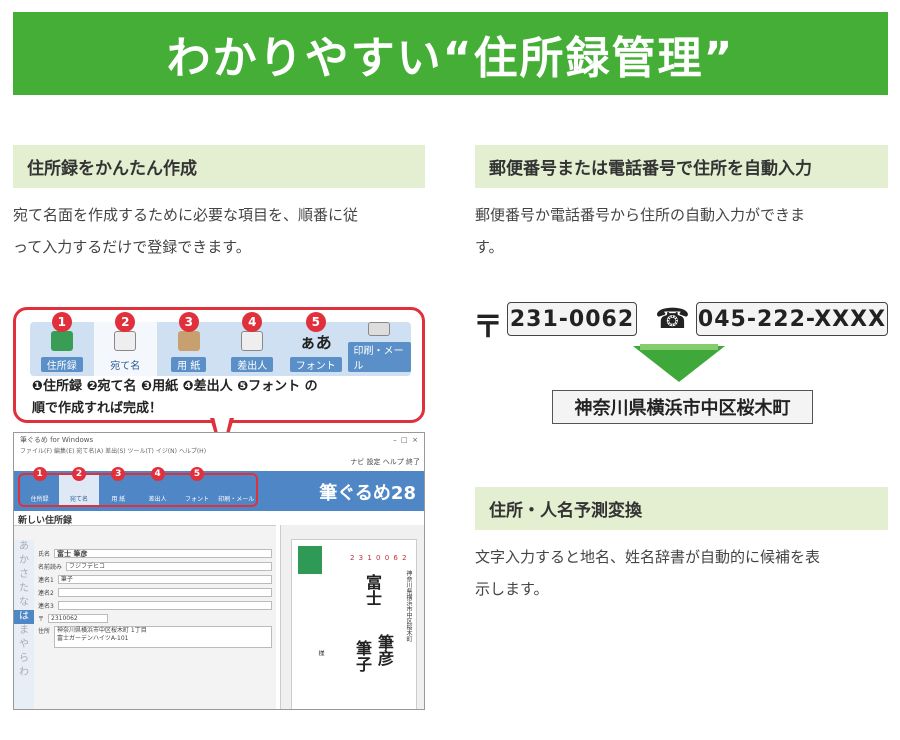  What do you see at coordinates (175, 386) in the screenshot?
I see `steps-line: ❶住所録 ❷宛て名 ❸用紙 ❹差出人 ❺フォント の` at bounding box center [175, 386].